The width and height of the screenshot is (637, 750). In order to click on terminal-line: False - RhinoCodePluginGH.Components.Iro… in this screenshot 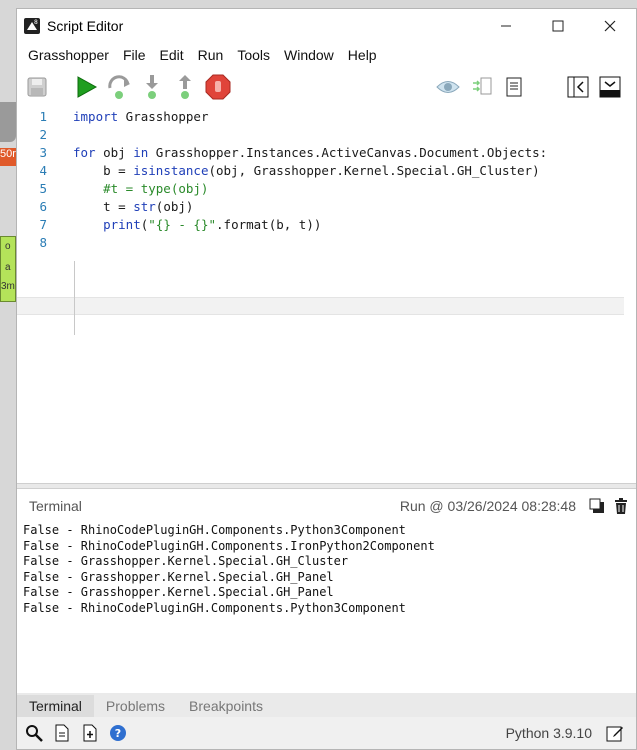, I will do `click(229, 545)`.